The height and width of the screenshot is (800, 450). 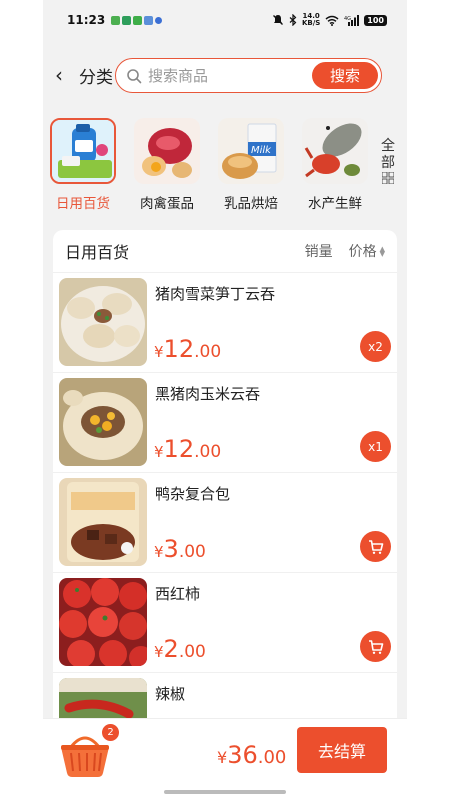 I want to click on notification-icons, so click(x=137, y=20).